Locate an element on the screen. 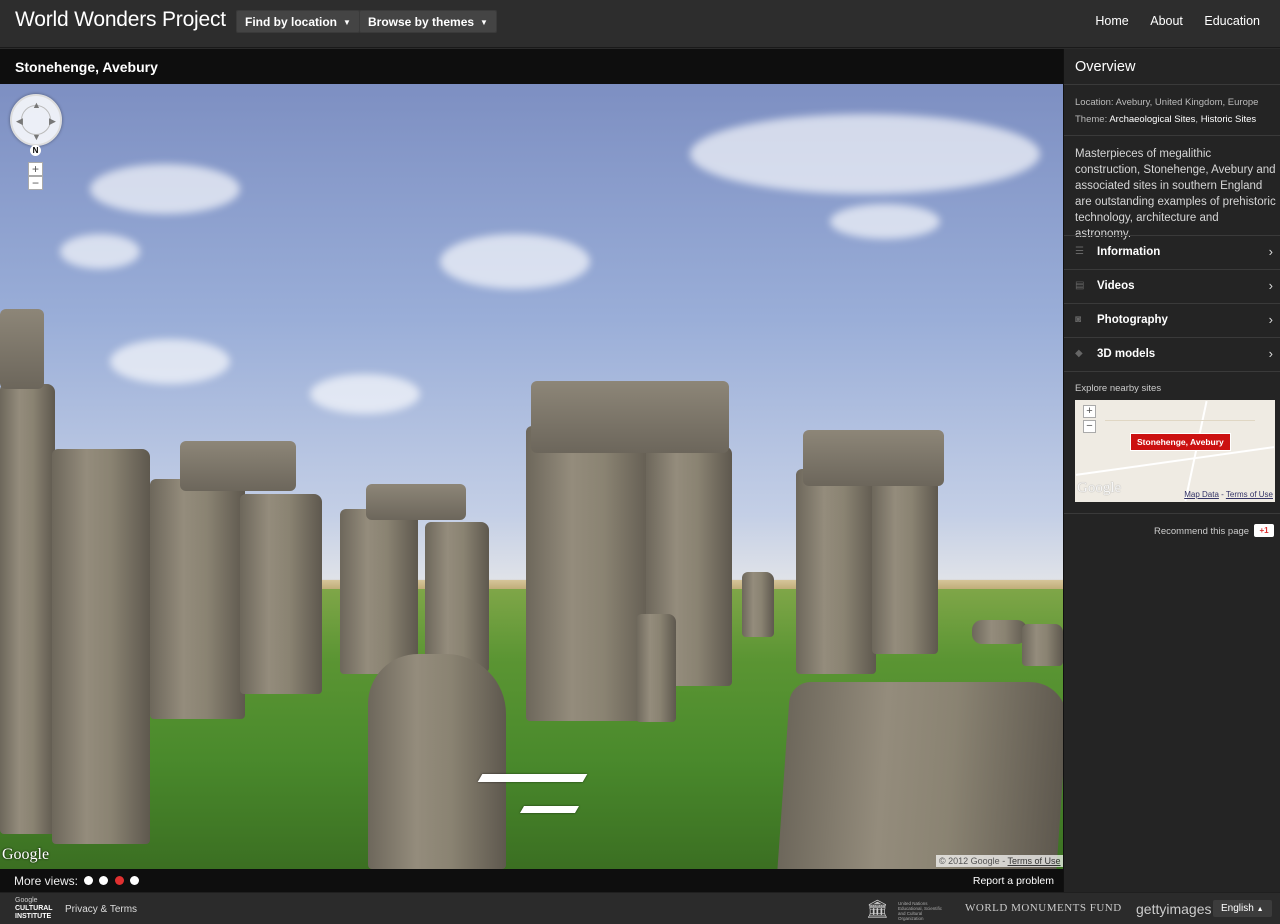  explore-nearby-label: Explore nearby sites is located at coordinates (1118, 388).